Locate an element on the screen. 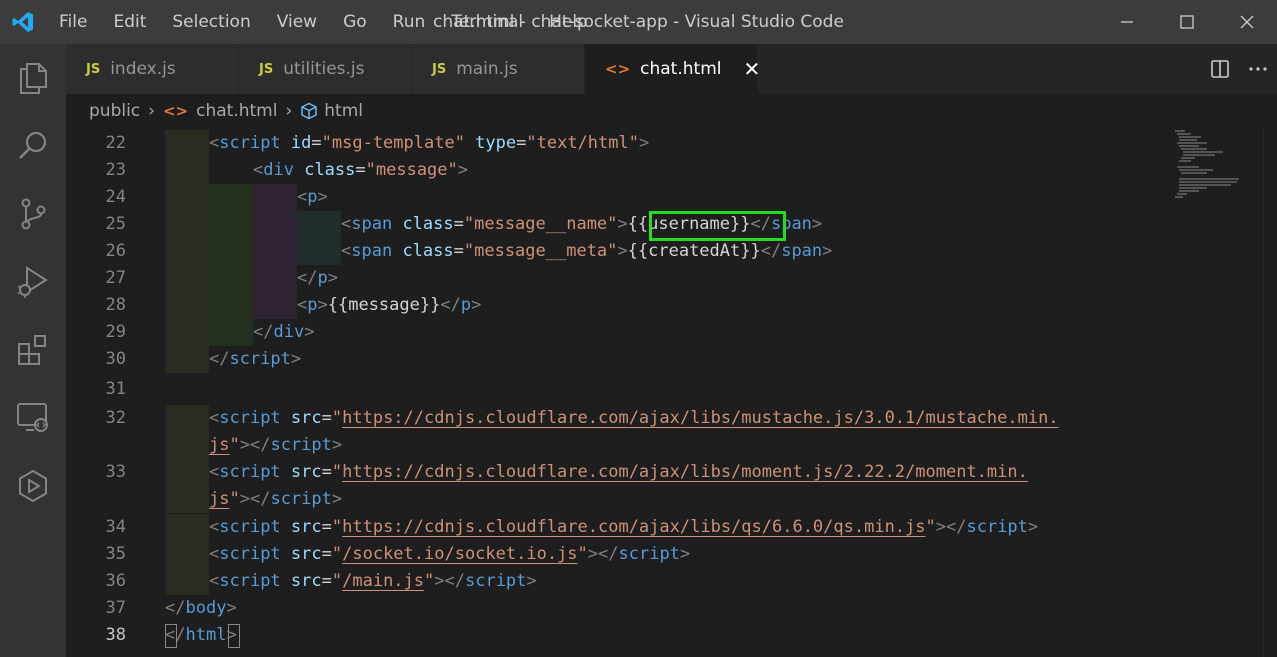 This screenshot has height=657, width=1277. menu-file: File is located at coordinates (73, 22).